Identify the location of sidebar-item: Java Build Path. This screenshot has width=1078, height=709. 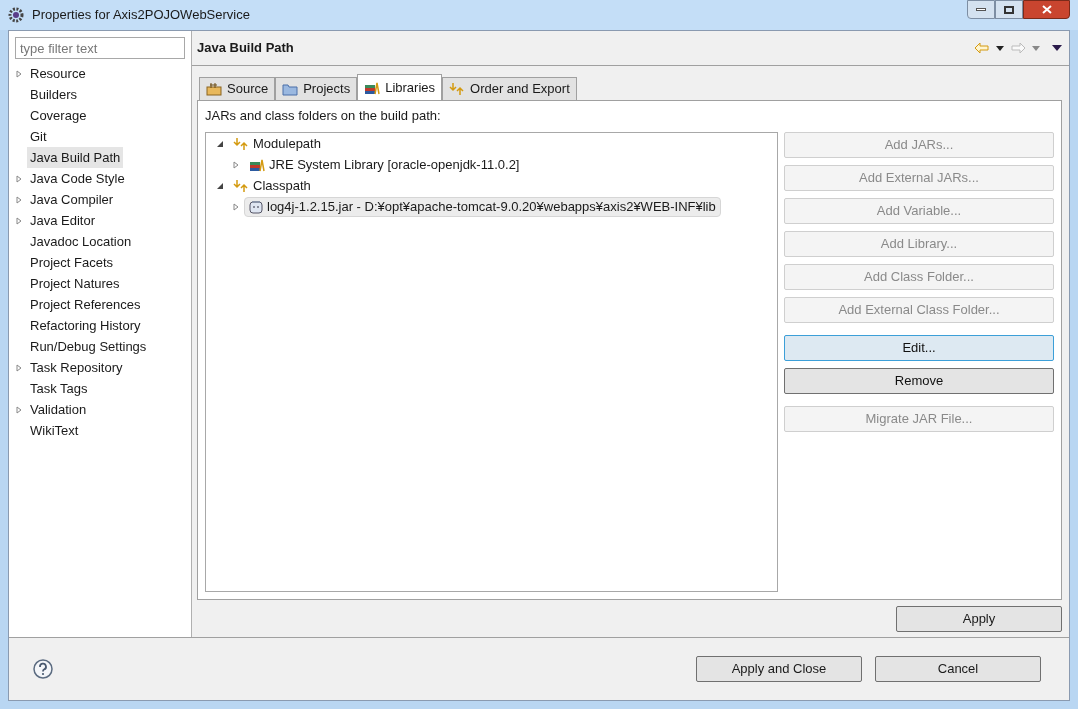
(75, 157).